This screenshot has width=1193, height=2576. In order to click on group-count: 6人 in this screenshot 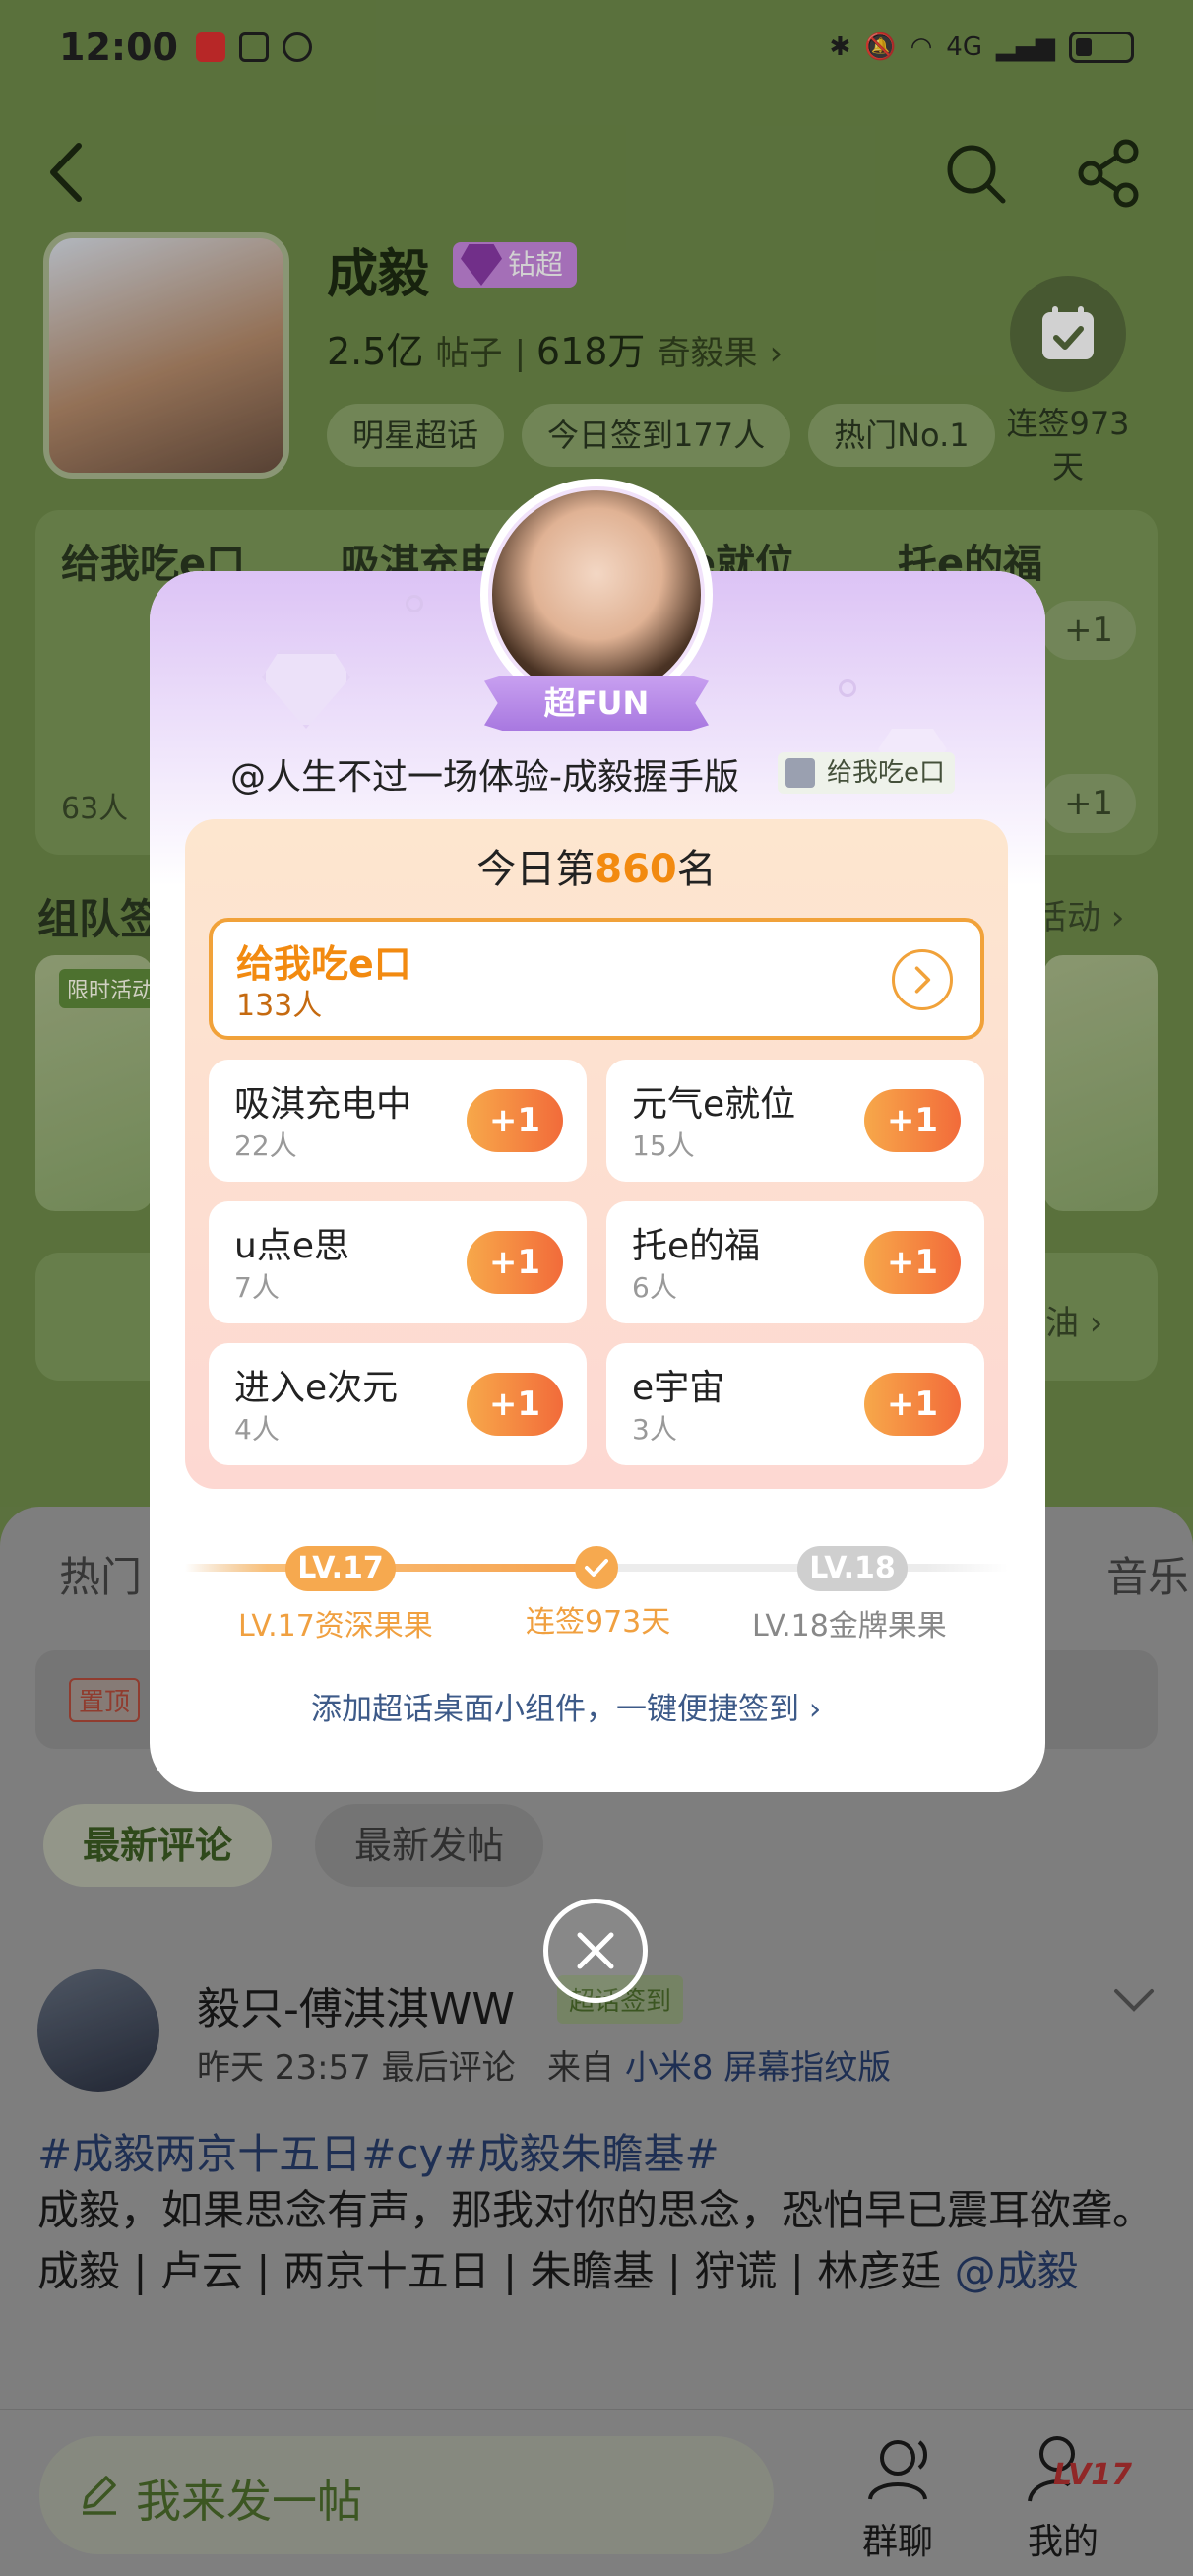, I will do `click(654, 1287)`.